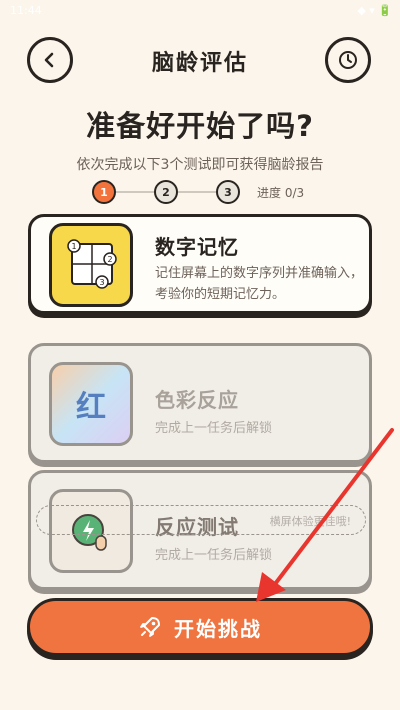 The image size is (400, 710). I want to click on subtitle: 依次完成以下3个测试即可获得脑龄报告, so click(200, 165).